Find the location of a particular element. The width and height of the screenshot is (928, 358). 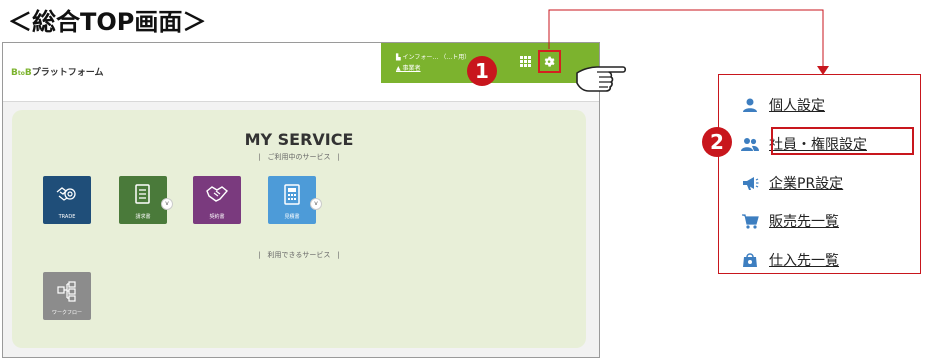

service-tile-contract: 契約書 is located at coordinates (217, 200).